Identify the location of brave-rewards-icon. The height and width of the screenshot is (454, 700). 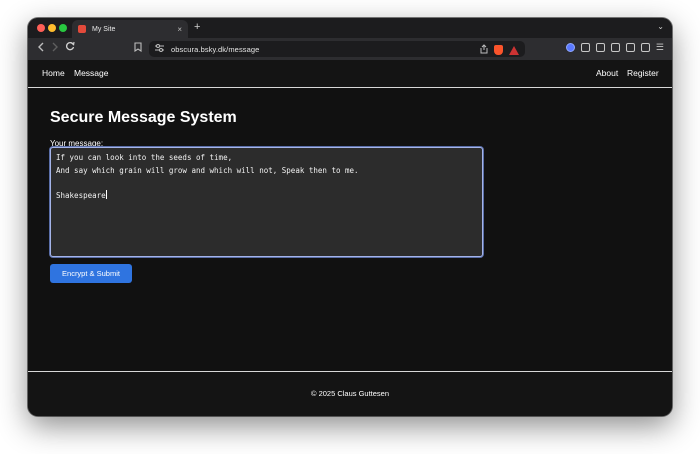
(514, 50).